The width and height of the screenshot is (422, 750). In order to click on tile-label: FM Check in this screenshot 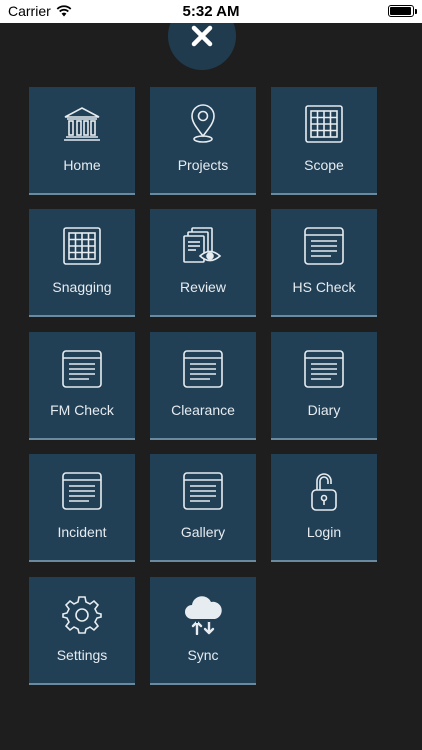, I will do `click(82, 410)`.